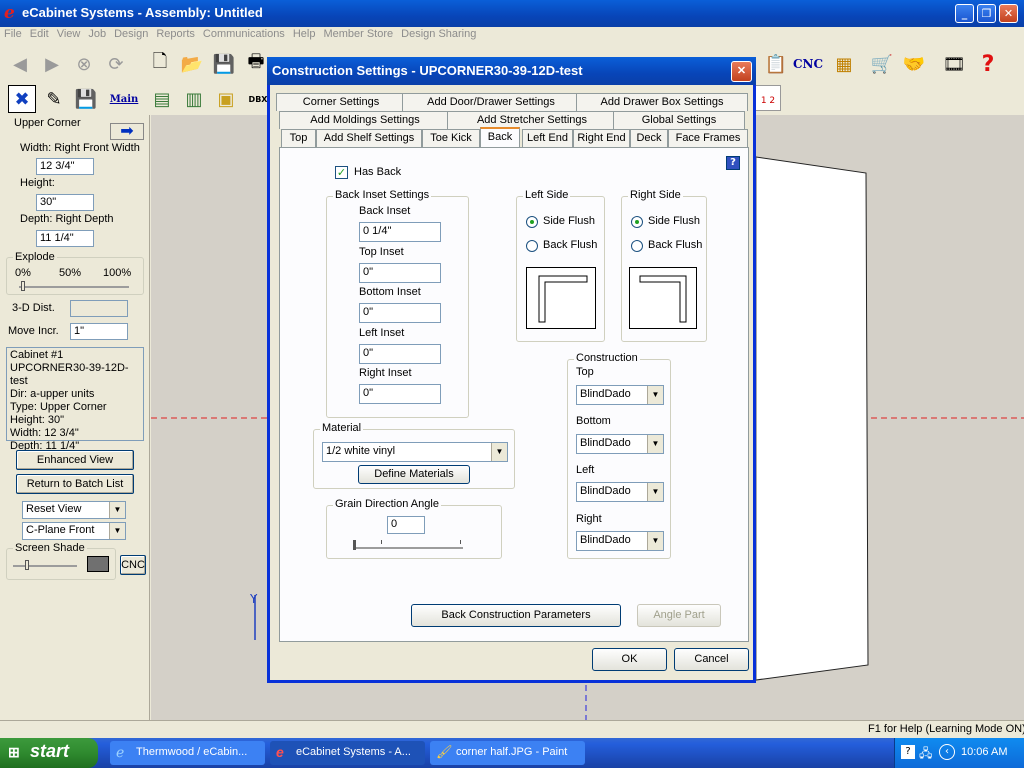 The width and height of the screenshot is (1024, 768). What do you see at coordinates (620, 541) in the screenshot?
I see `construction-right-select: BlindDado ▼` at bounding box center [620, 541].